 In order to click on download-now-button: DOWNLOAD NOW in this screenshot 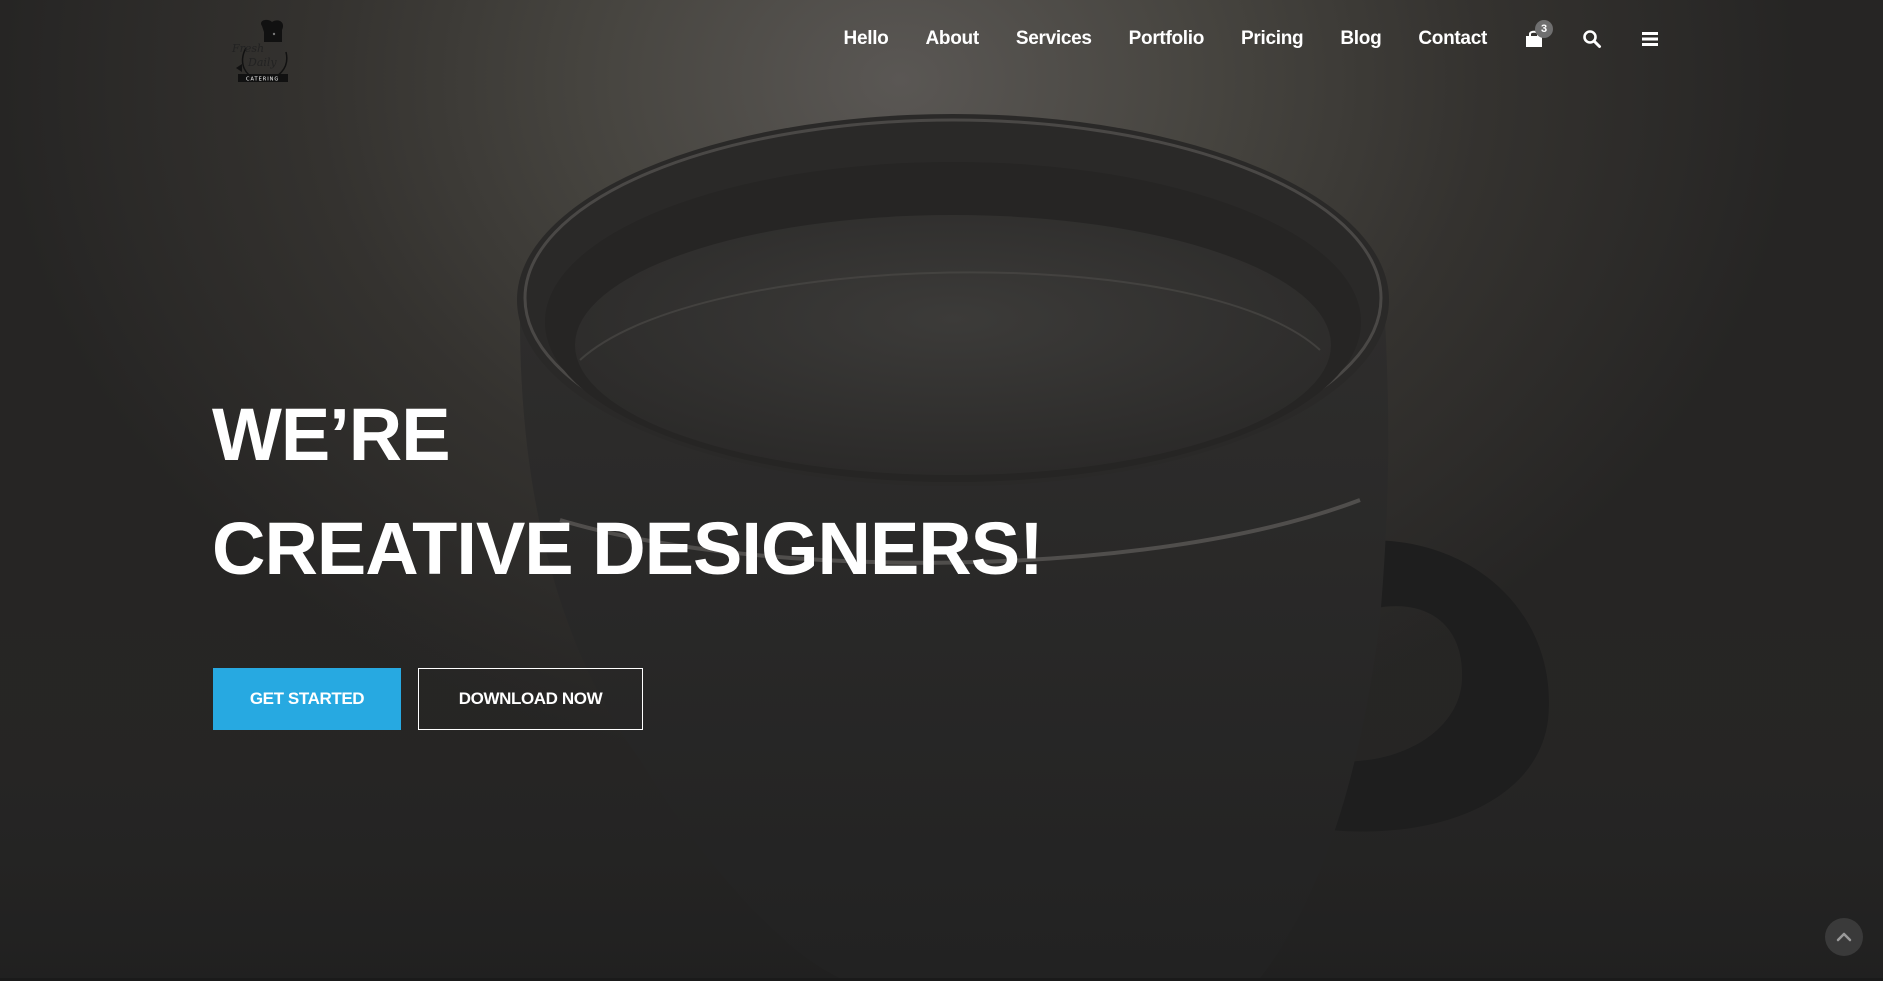, I will do `click(530, 699)`.